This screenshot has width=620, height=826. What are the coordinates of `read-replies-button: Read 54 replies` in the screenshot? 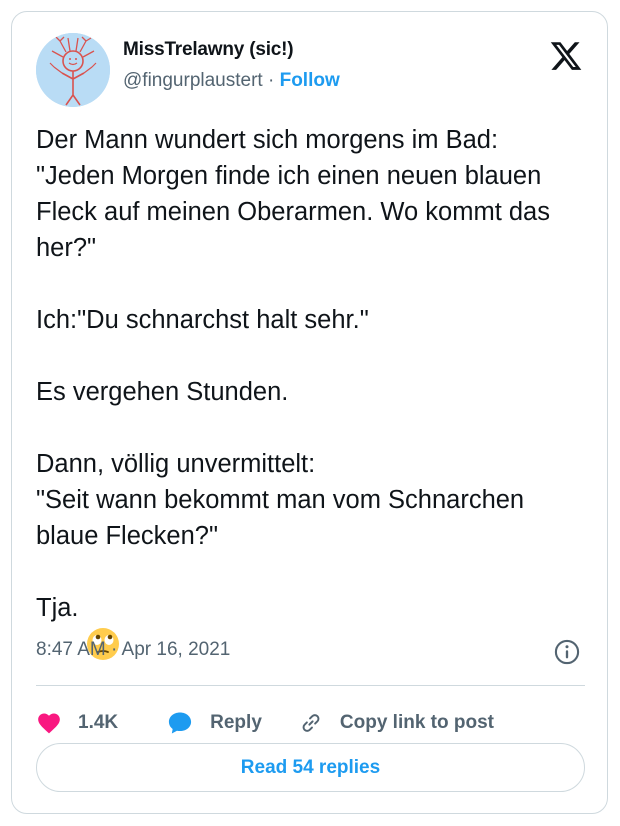 It's located at (310, 767).